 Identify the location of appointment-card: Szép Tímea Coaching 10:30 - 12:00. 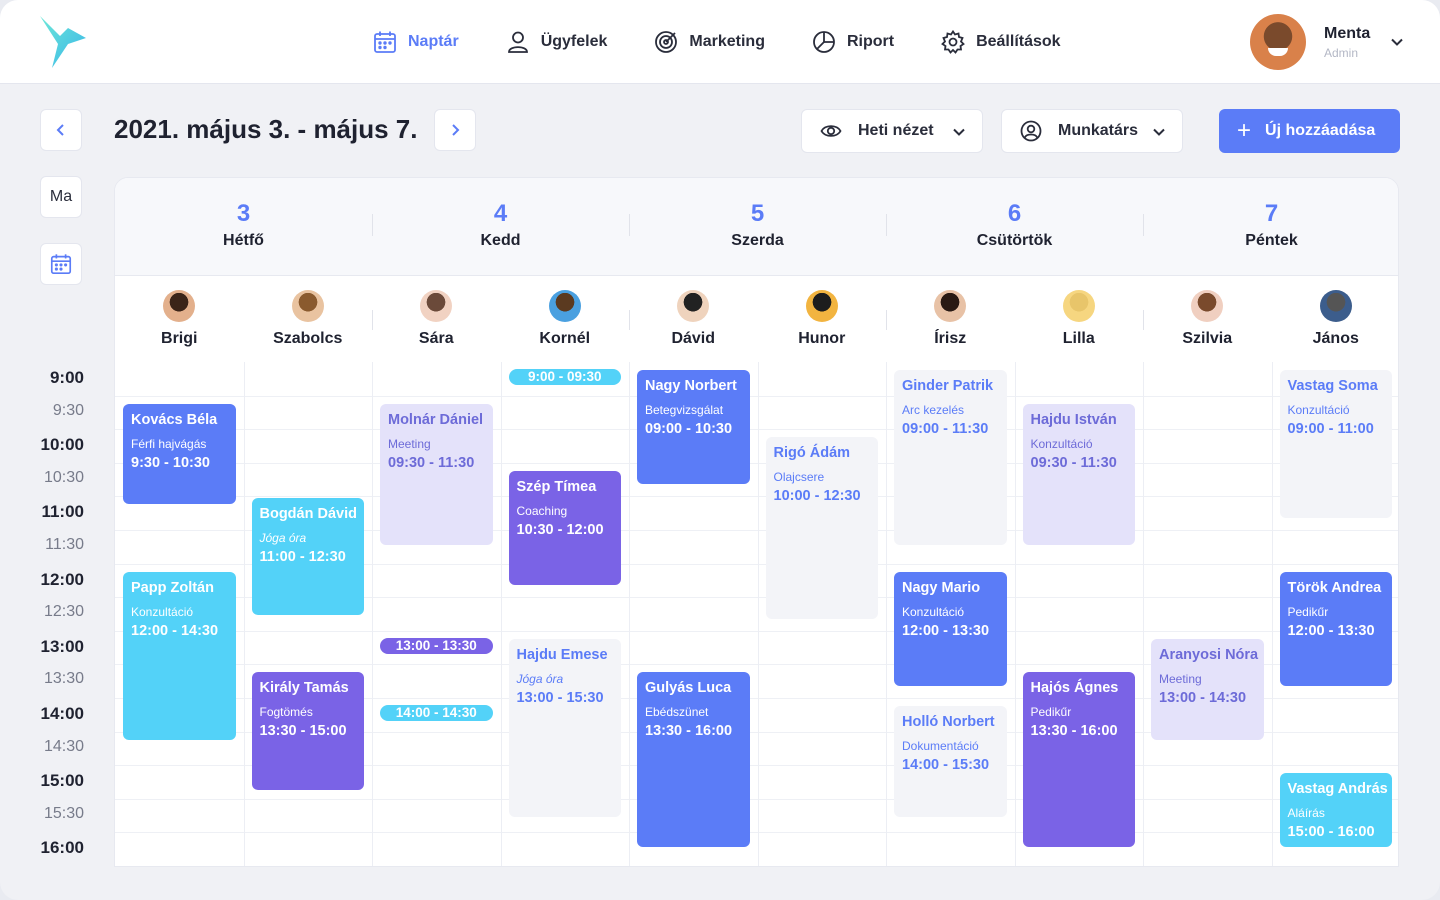
(564, 528).